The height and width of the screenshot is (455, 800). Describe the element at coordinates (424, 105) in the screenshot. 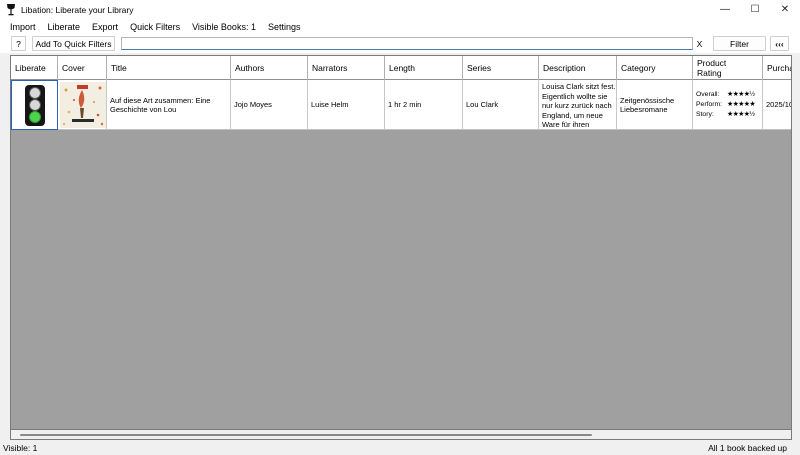

I see `length-cell: 1 hr 2 min` at that location.